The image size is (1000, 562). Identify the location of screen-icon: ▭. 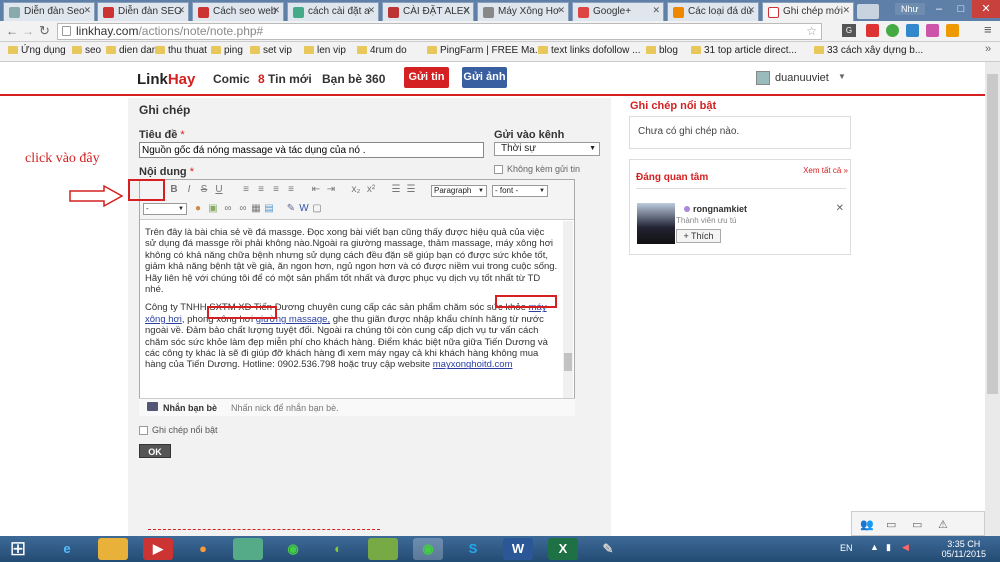
(917, 524).